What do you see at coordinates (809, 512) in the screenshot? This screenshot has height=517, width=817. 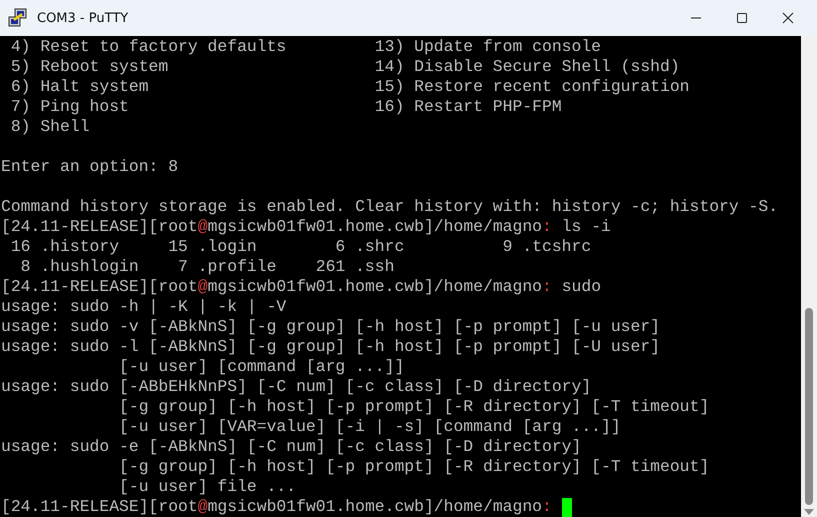 I see `scroll-down-icon` at bounding box center [809, 512].